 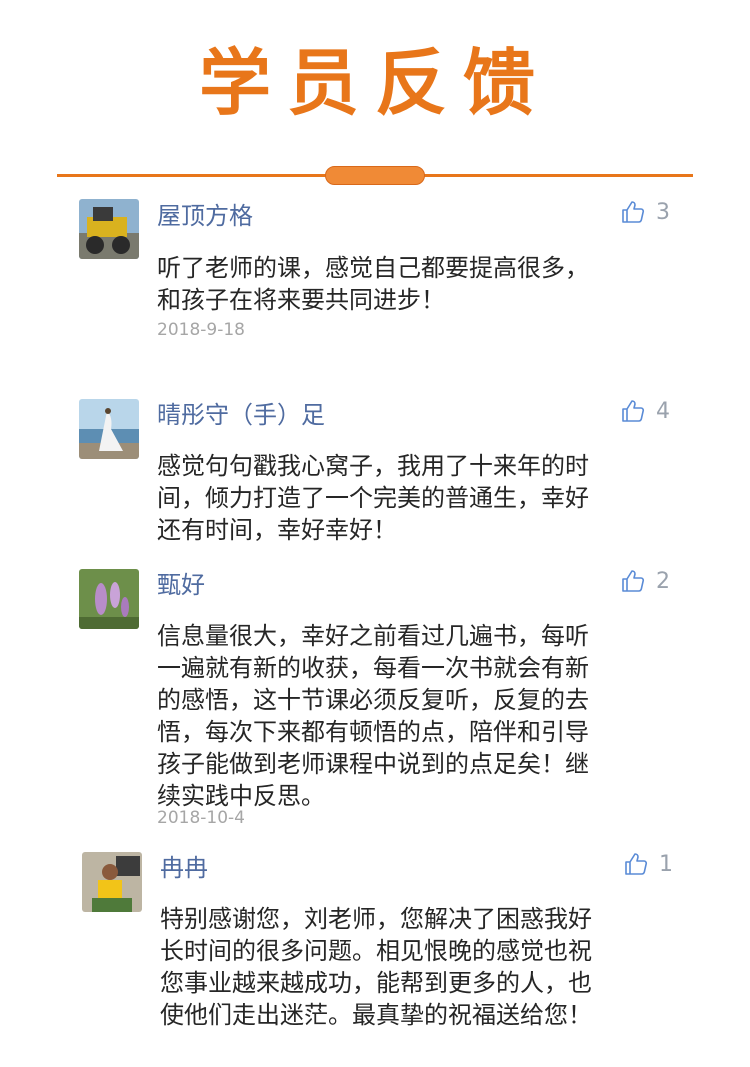 What do you see at coordinates (373, 466) in the screenshot?
I see `comment-line: 感觉句句戳我心窝子，我用了十来年的时` at bounding box center [373, 466].